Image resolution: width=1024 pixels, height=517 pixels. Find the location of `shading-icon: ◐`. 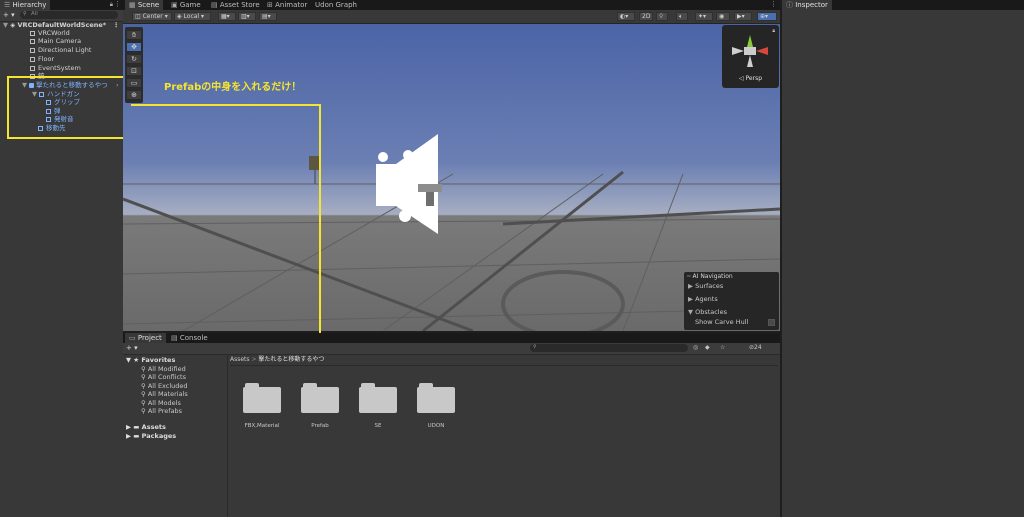

shading-icon: ◐ is located at coordinates (623, 16).